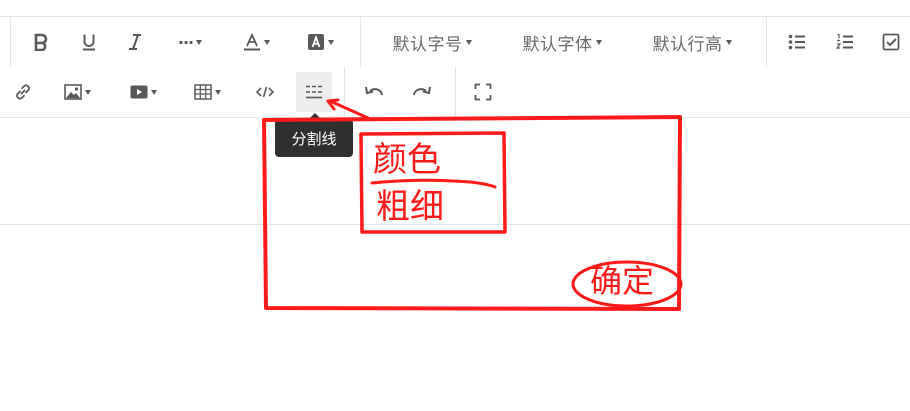 The image size is (910, 411). Describe the element at coordinates (410, 207) in the screenshot. I see `annotation-thickness-label: 粗细` at that location.